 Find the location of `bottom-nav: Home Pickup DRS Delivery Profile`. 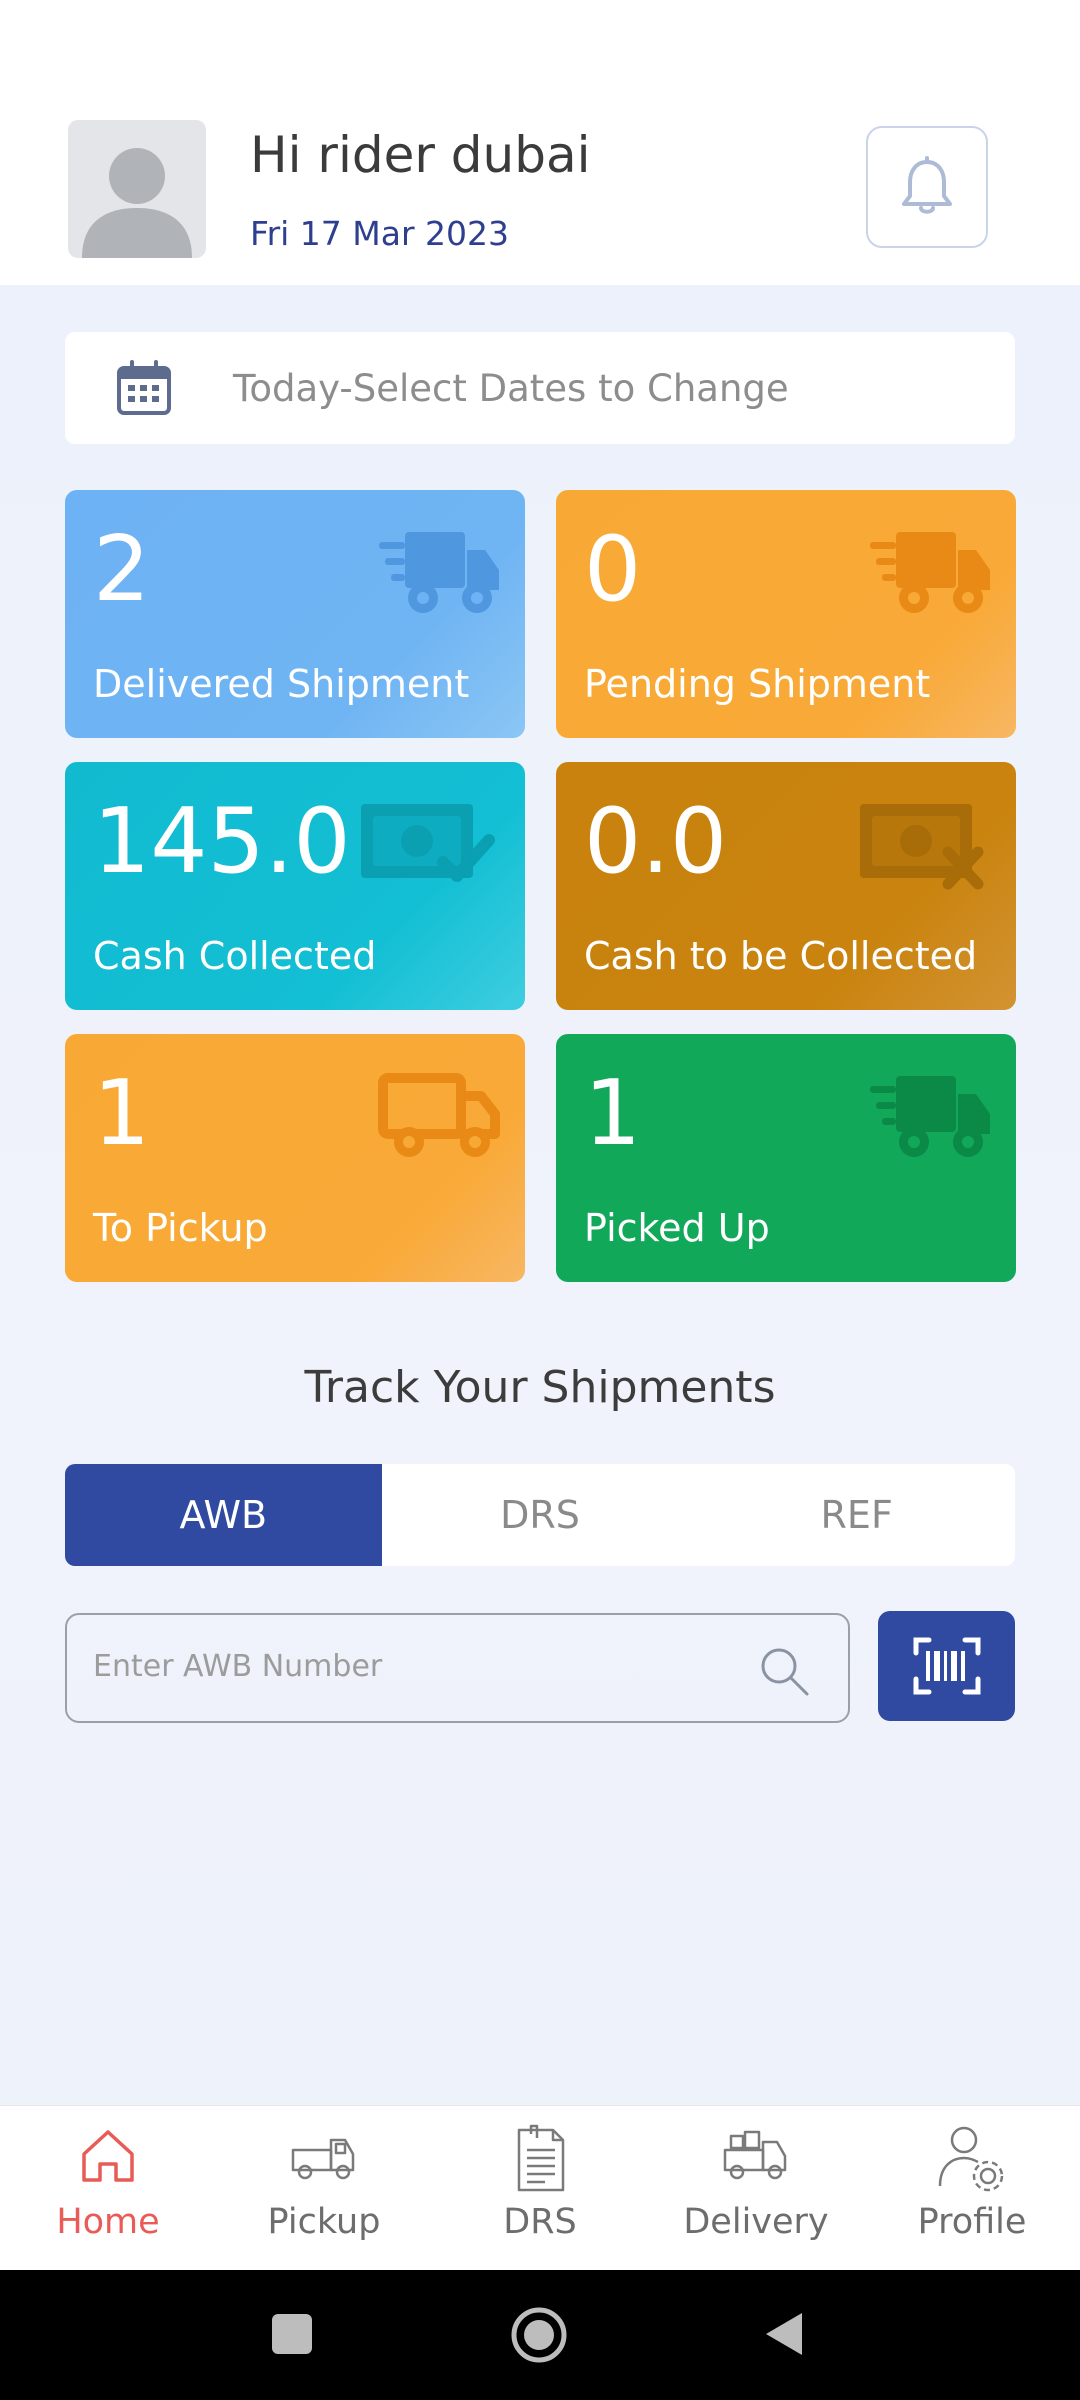

bottom-nav: Home Pickup DRS Delivery Profile is located at coordinates (540, 2188).